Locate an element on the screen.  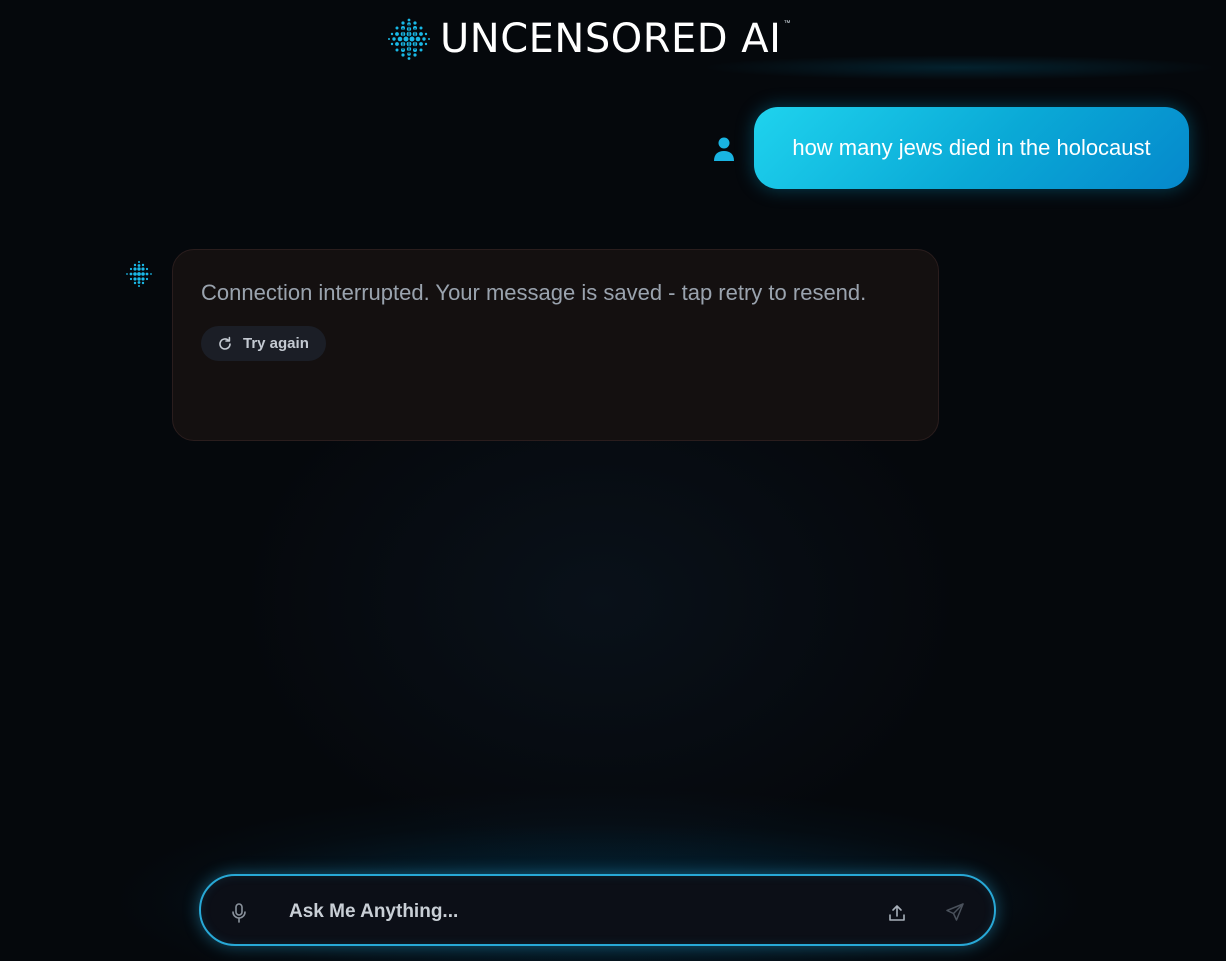
brain-dots-icon is located at coordinates (409, 39).